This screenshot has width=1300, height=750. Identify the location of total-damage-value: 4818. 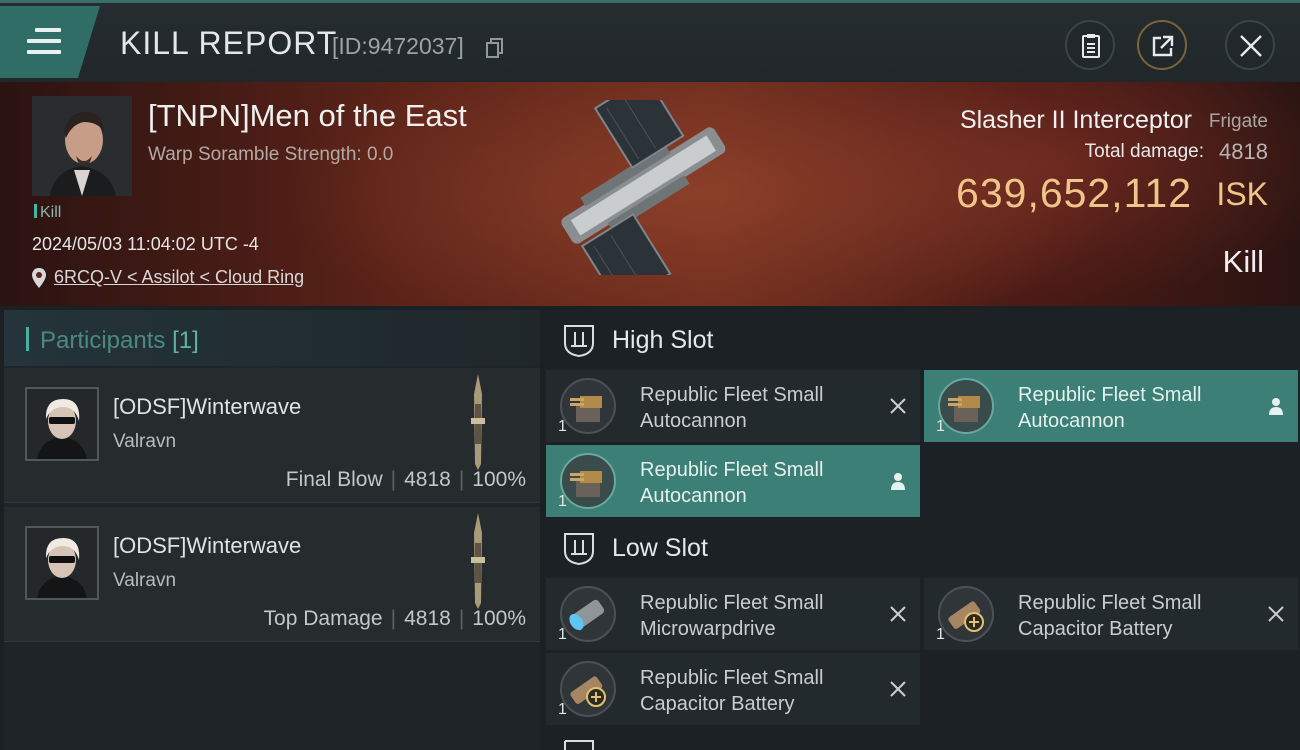
(1243, 151).